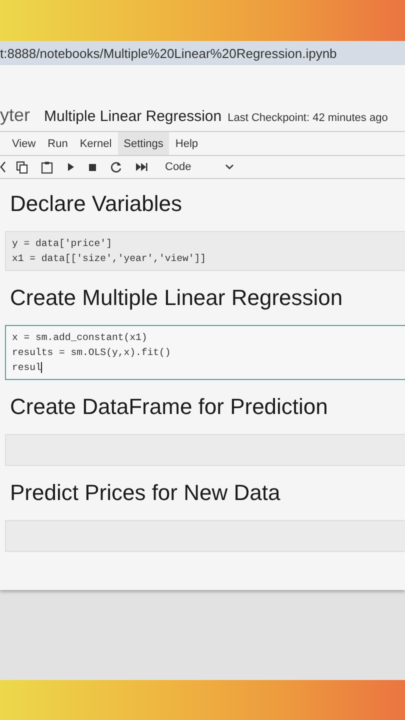  Describe the element at coordinates (205, 352) in the screenshot. I see `code-cell: x = sm.add_constant(x1) results = sm.OLS(y,x).fit() resul` at that location.